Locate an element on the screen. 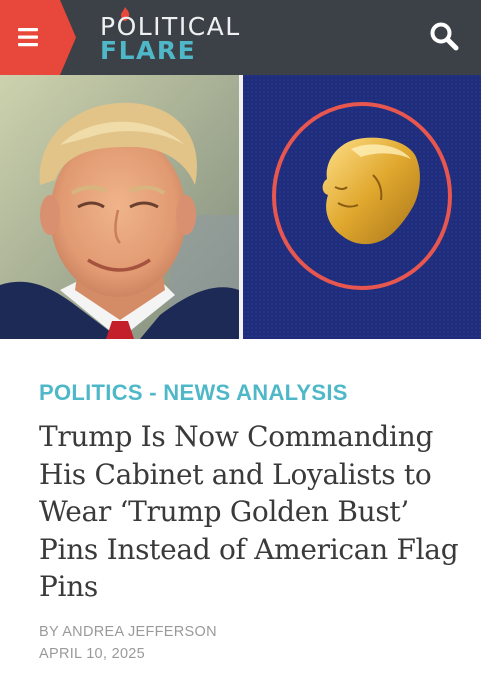 This screenshot has width=481, height=680. search-button is located at coordinates (445, 37).